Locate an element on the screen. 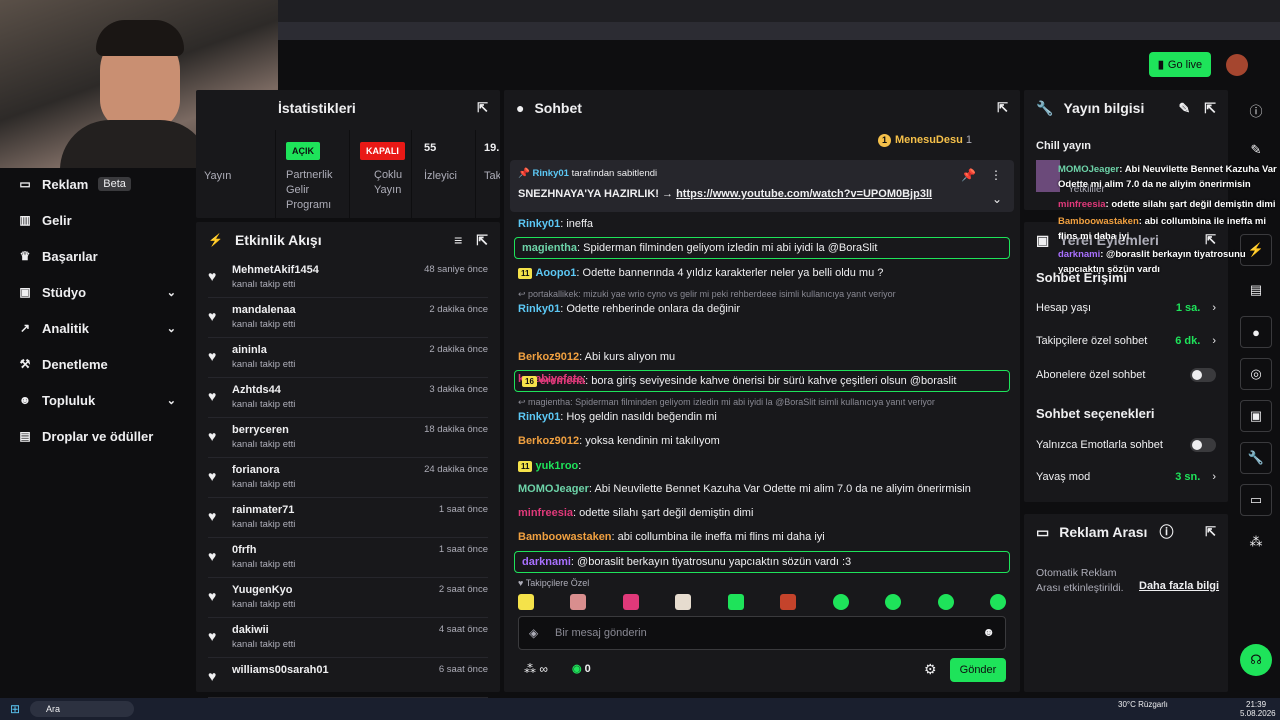  trophy-icon: ♛ is located at coordinates (25, 256).